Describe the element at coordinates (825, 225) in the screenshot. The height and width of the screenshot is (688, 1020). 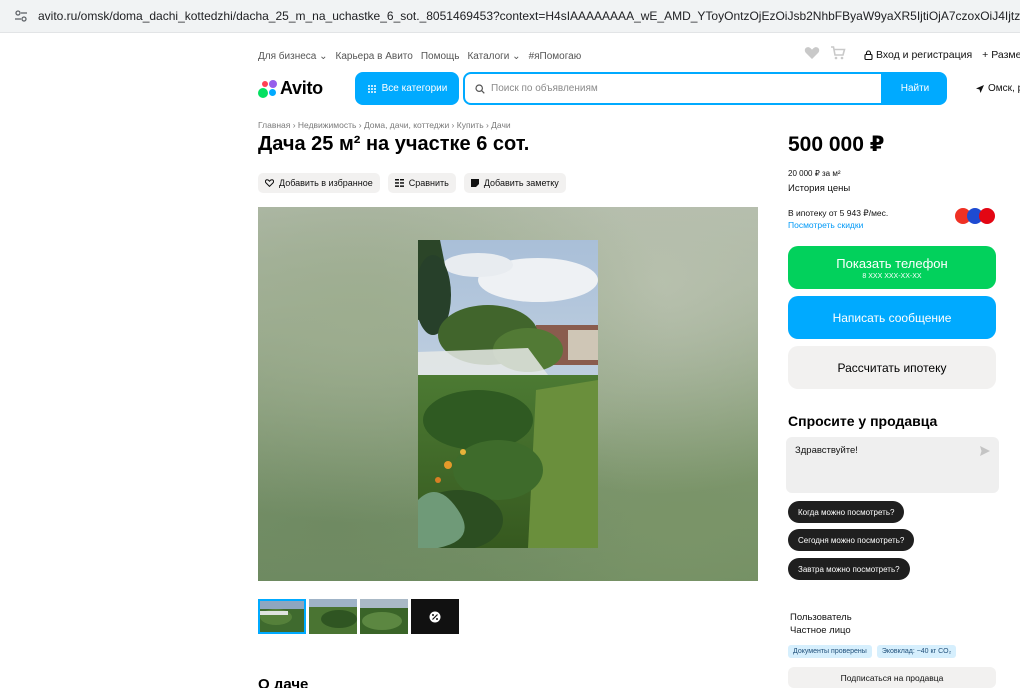
I see `discounts-link: Посмотреть скидки` at that location.